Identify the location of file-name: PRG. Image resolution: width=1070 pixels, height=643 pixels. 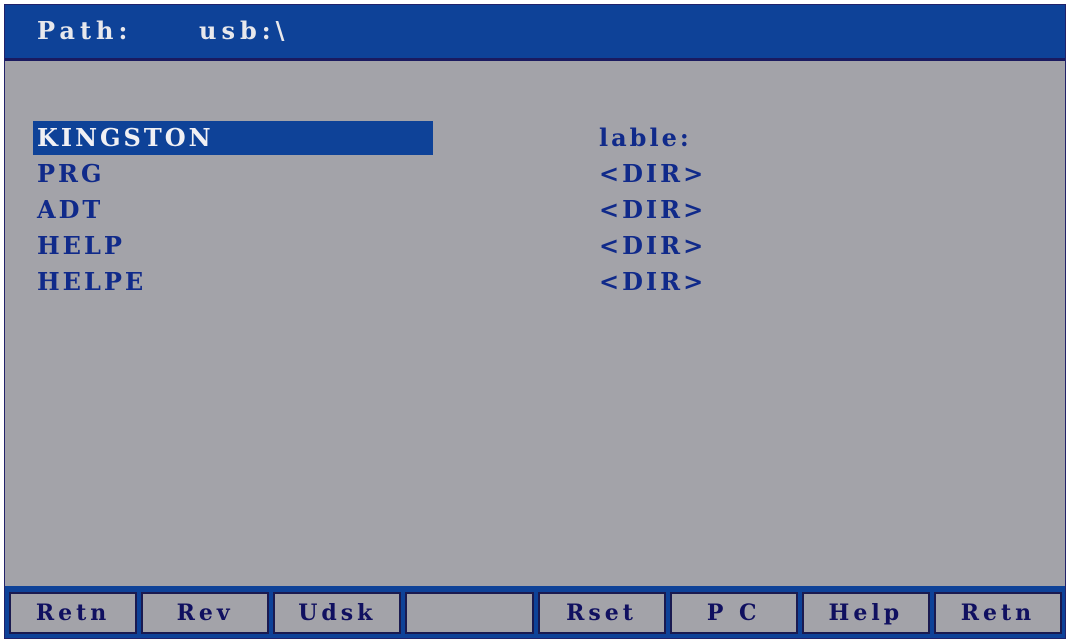
(71, 173).